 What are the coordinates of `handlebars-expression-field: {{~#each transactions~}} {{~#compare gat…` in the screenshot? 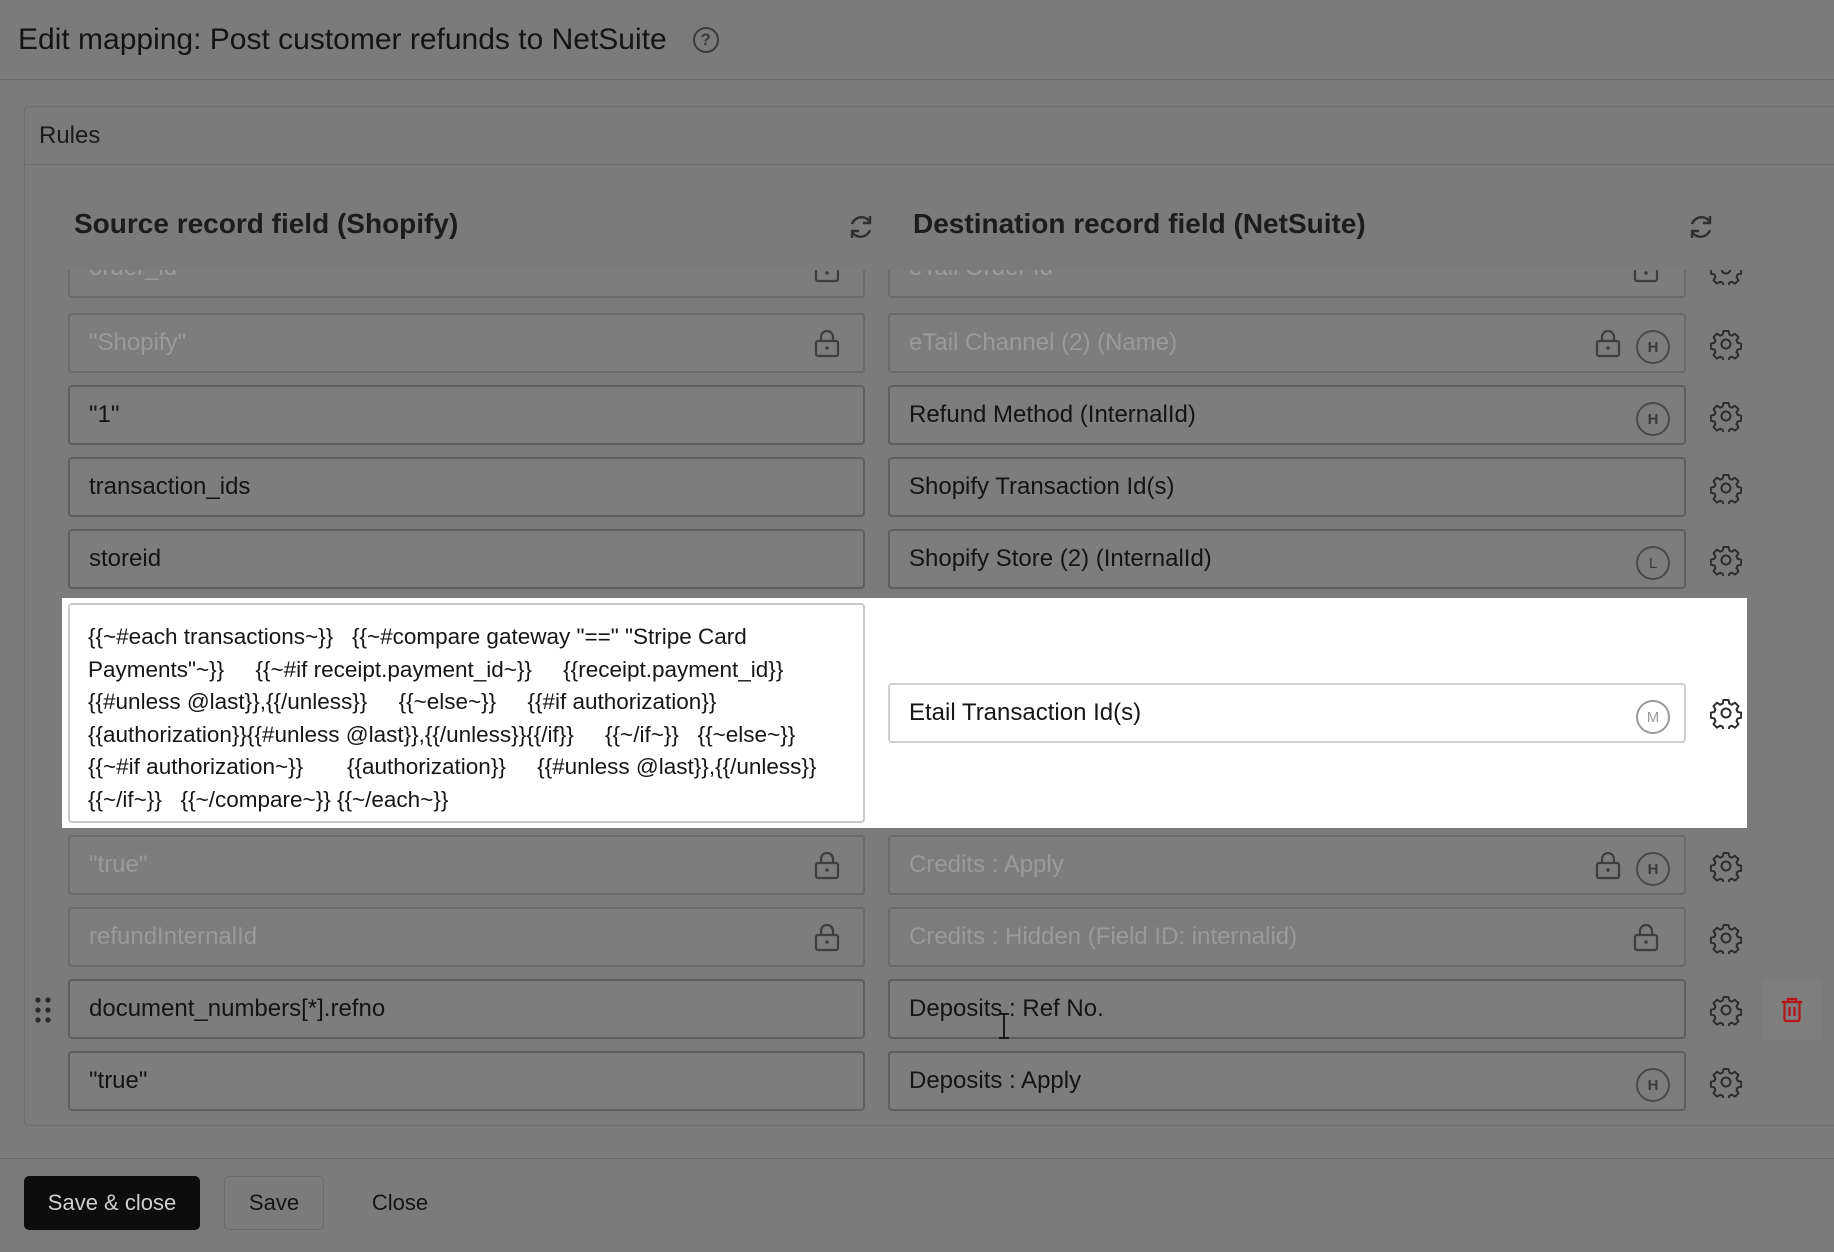 It's located at (466, 713).